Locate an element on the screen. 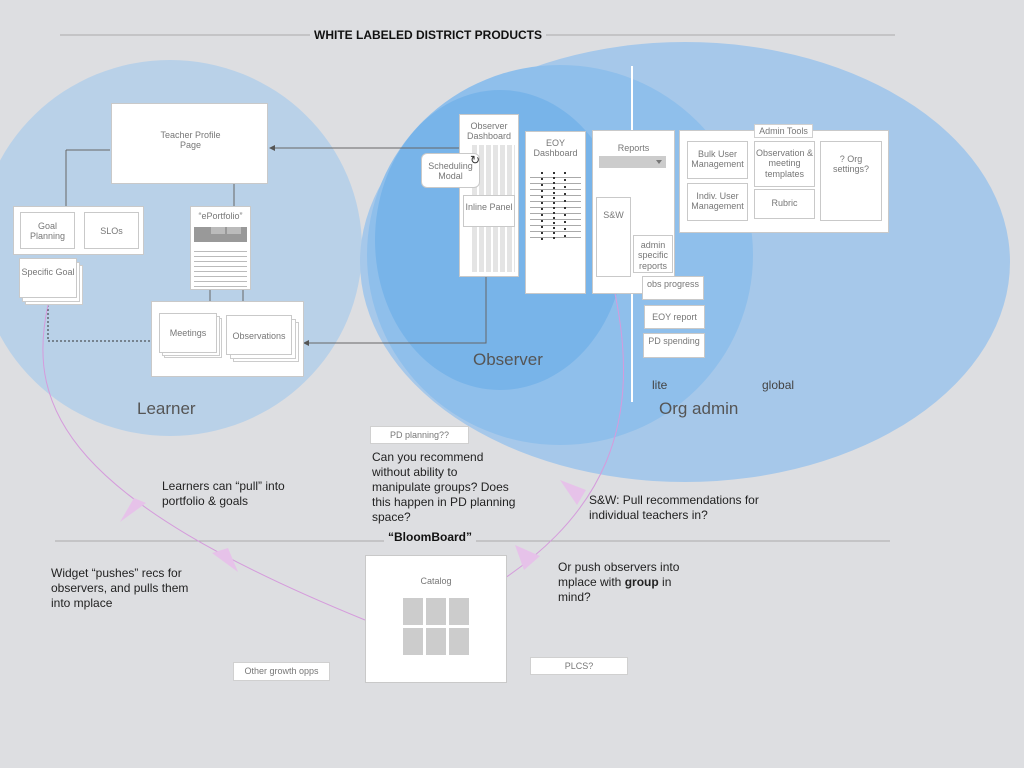 The image size is (1024, 768). goal-planning-label: Goal Planning is located at coordinates (47, 231).